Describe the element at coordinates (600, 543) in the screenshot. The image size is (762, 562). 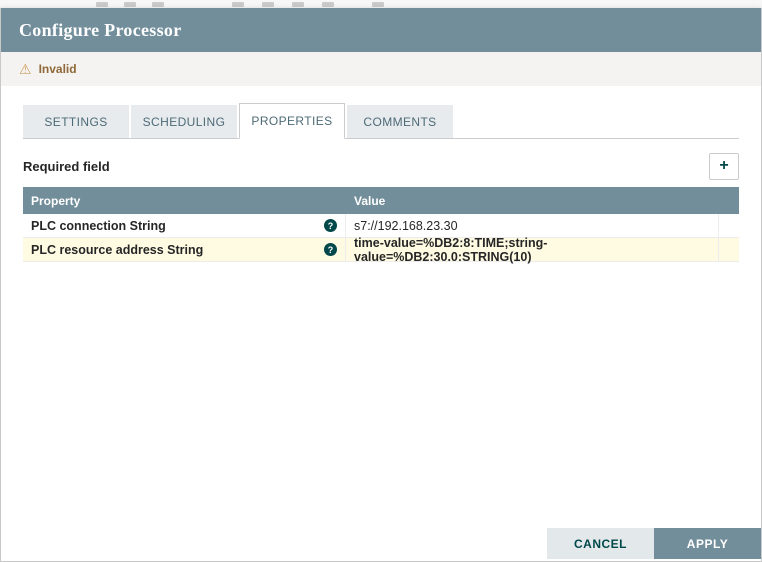
I see `cancel-button: CANCEL` at that location.